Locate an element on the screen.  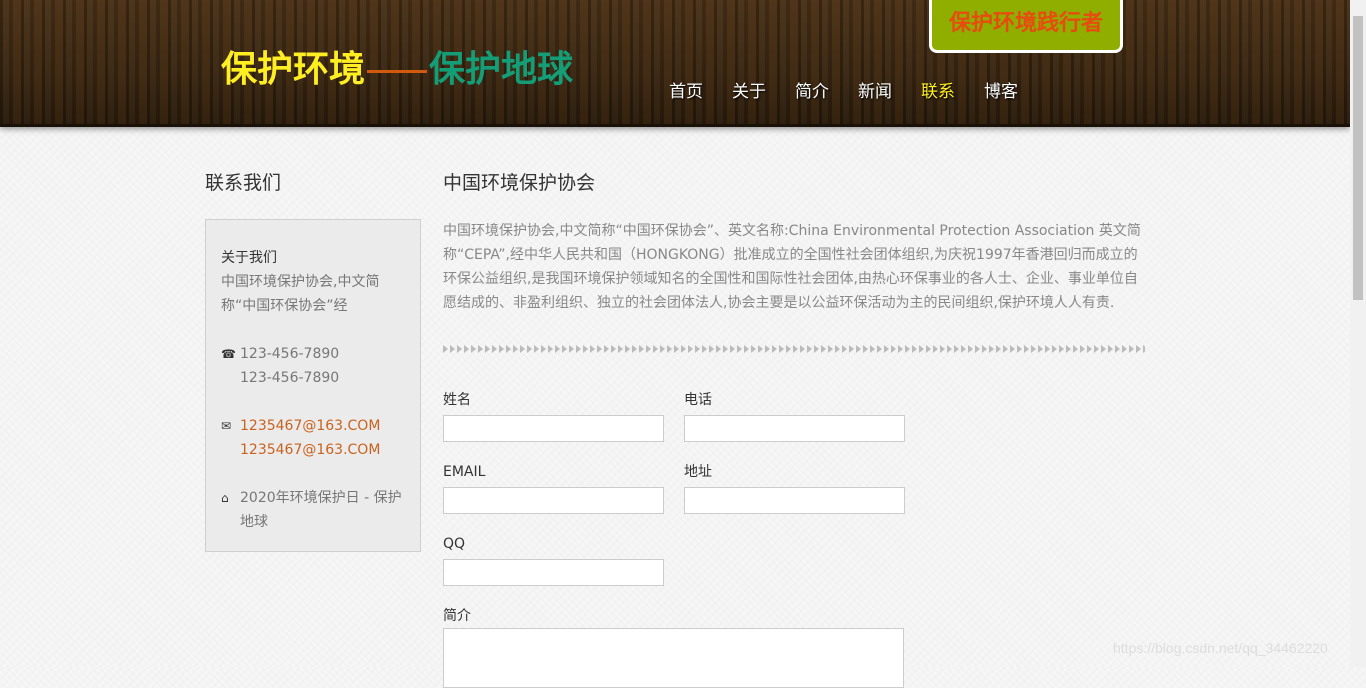
nav-contact: 联系 is located at coordinates (938, 92).